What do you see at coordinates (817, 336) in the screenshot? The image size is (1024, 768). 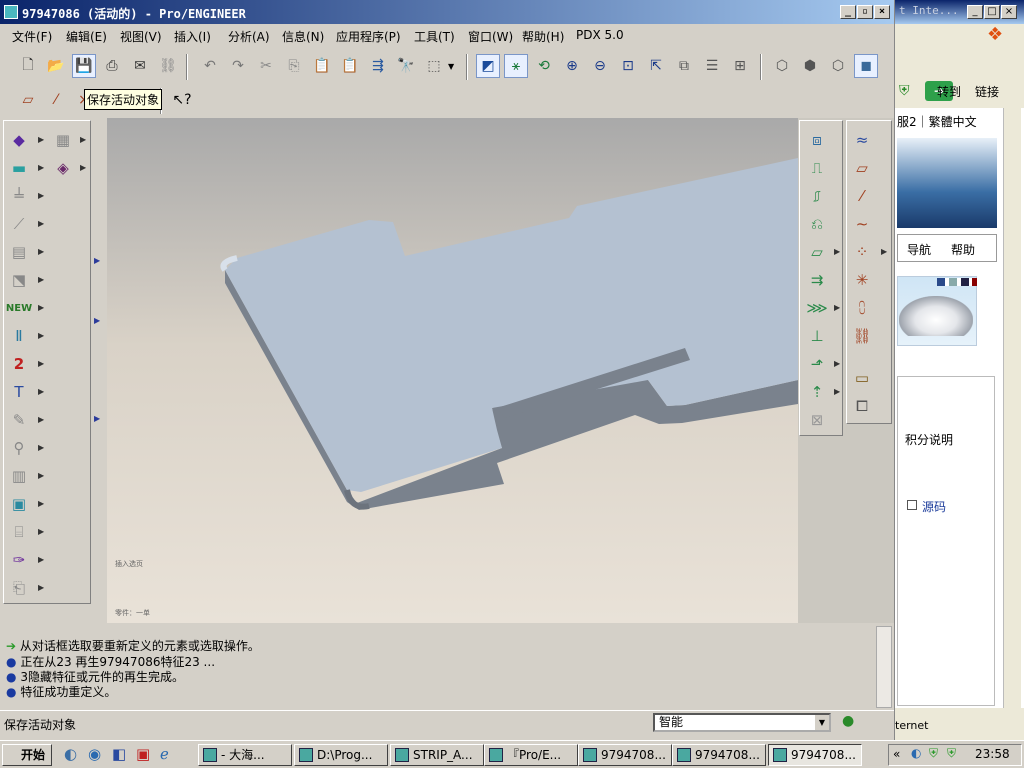 I see `merge-feature-icon: ⊥` at bounding box center [817, 336].